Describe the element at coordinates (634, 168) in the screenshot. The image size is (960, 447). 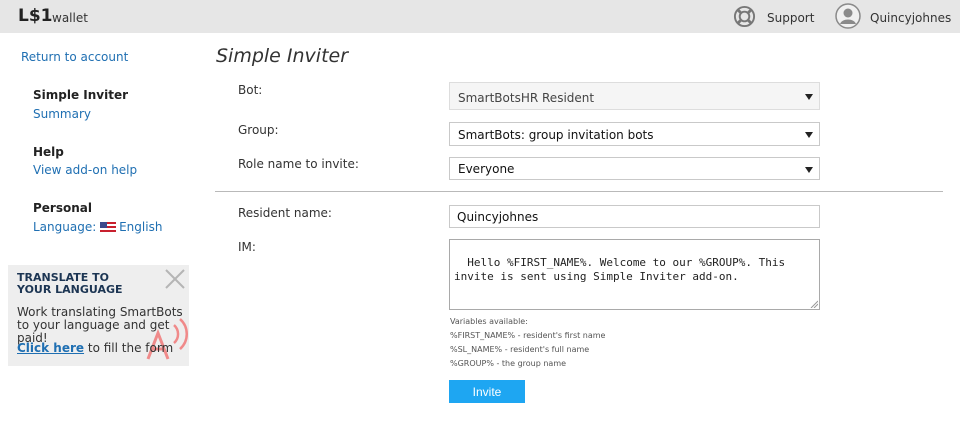
I see `role-select: Everyone` at that location.